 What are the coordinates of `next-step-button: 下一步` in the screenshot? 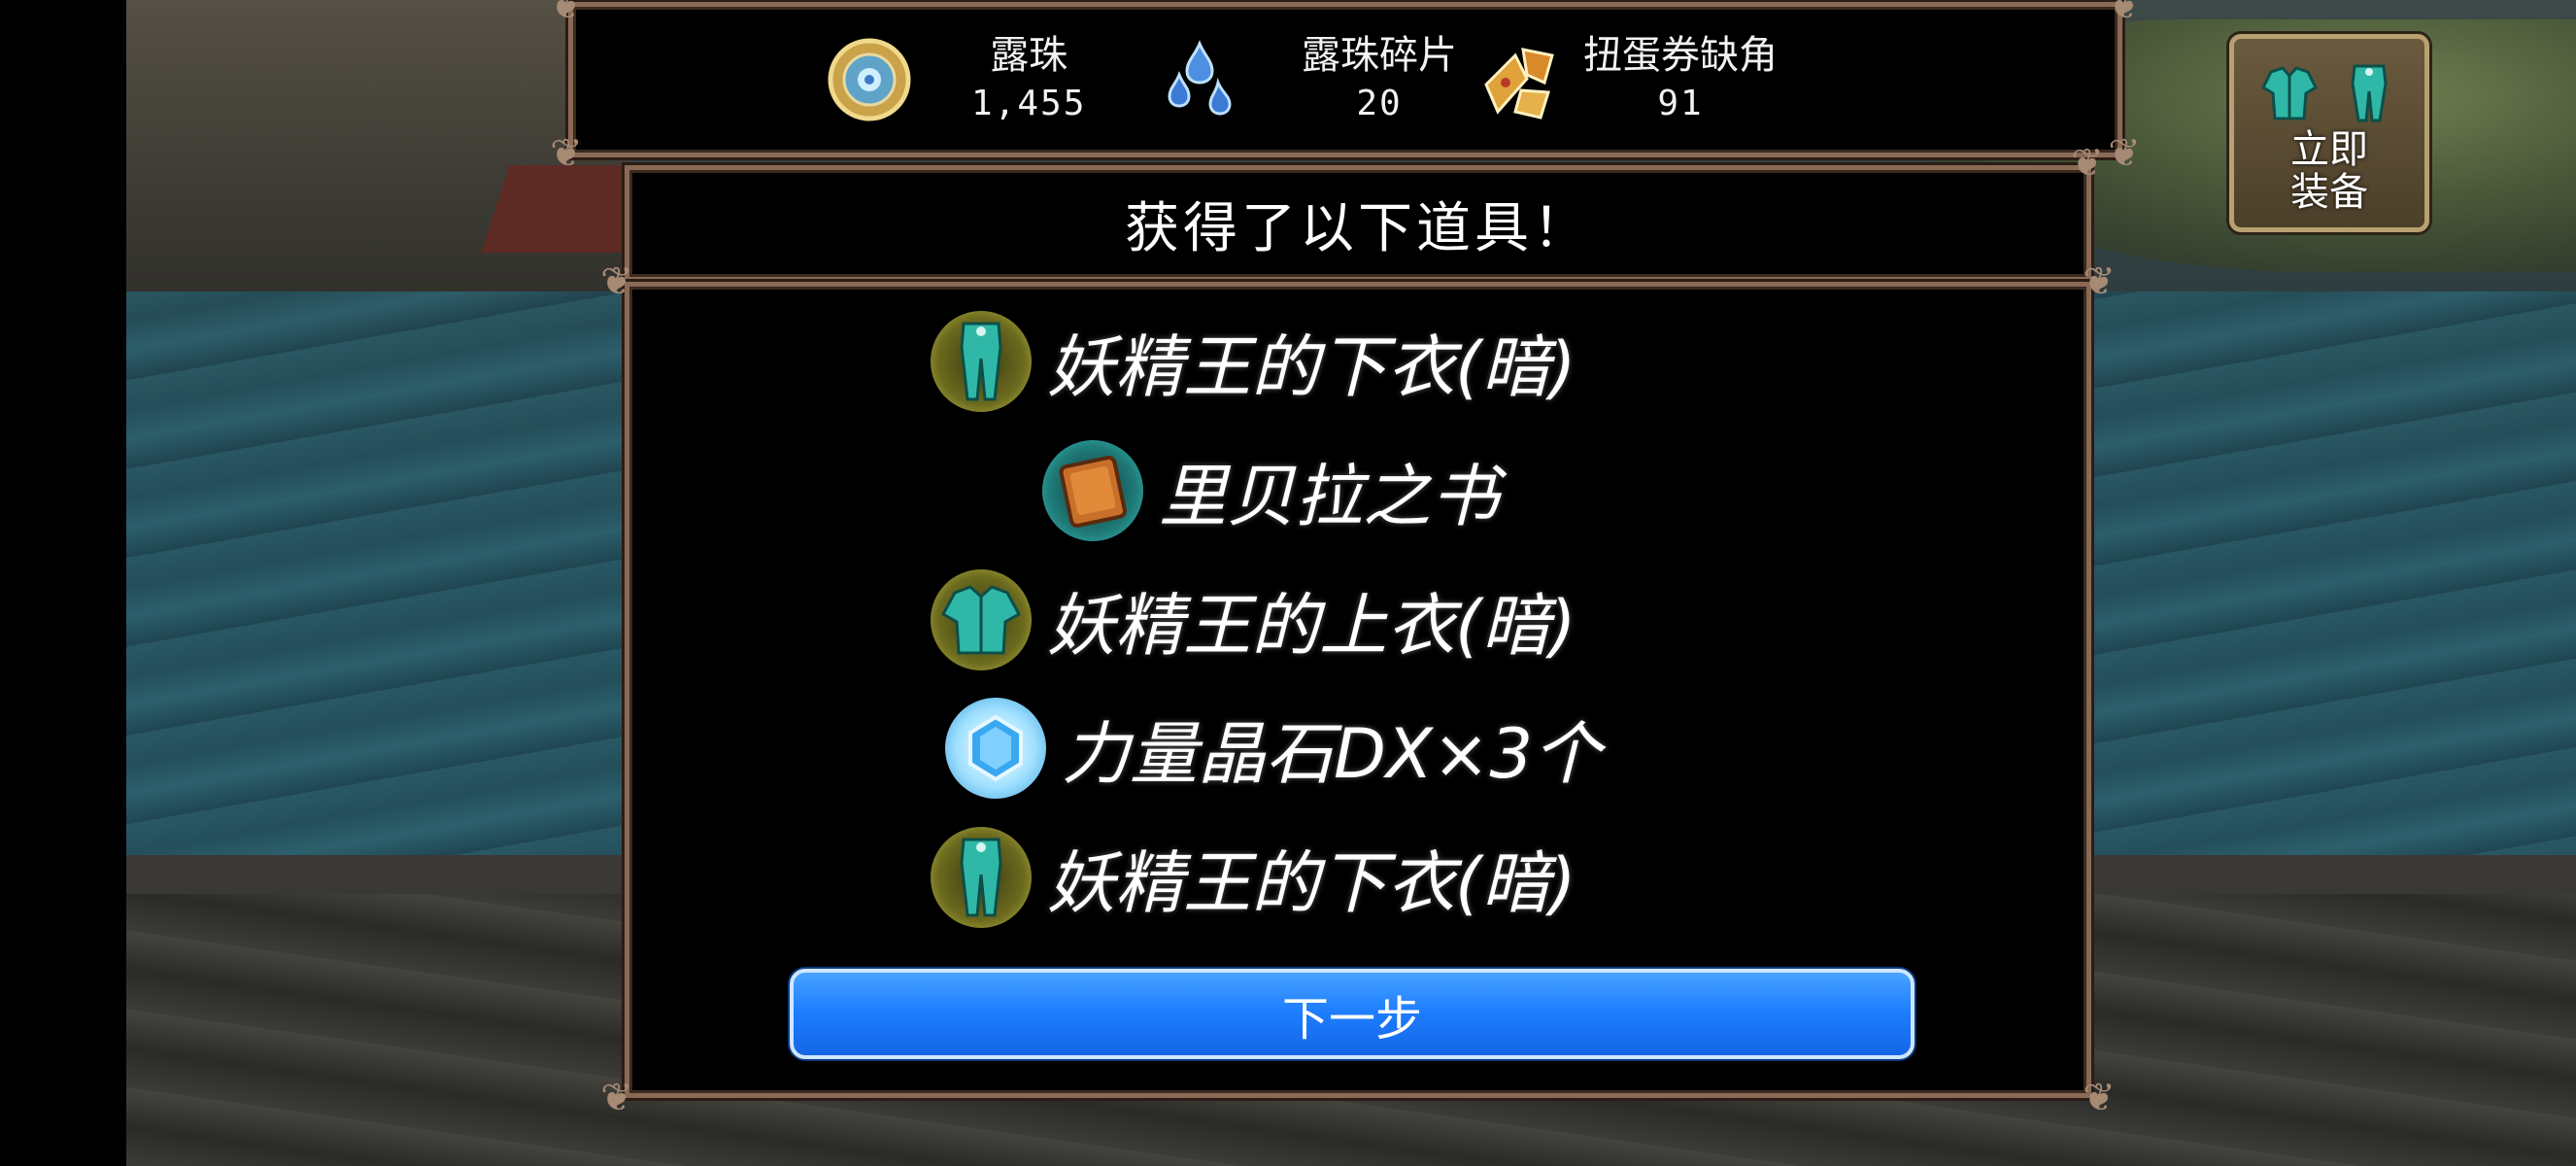 It's located at (1352, 1014).